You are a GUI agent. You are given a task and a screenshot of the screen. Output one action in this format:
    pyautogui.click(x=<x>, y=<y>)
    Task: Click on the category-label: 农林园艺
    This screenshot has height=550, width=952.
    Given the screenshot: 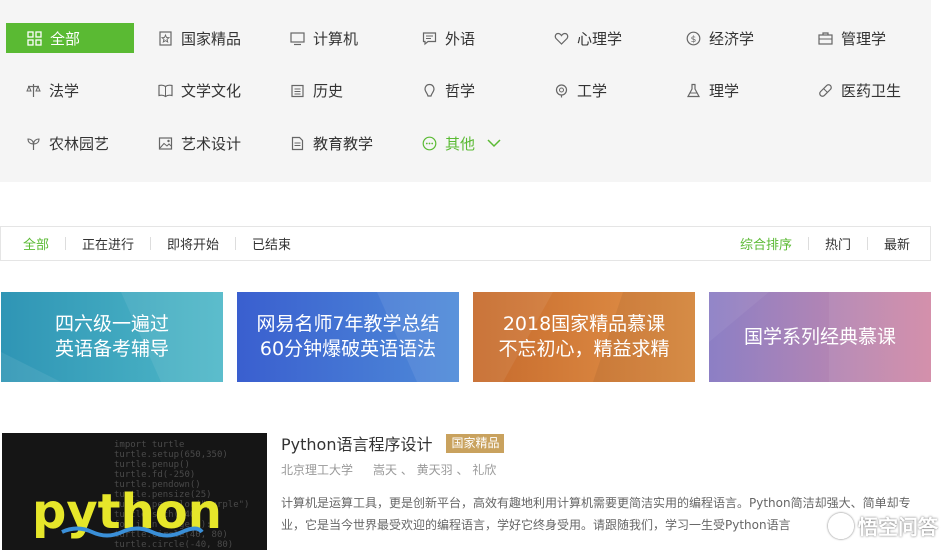 What is the action you would take?
    pyautogui.click(x=79, y=143)
    